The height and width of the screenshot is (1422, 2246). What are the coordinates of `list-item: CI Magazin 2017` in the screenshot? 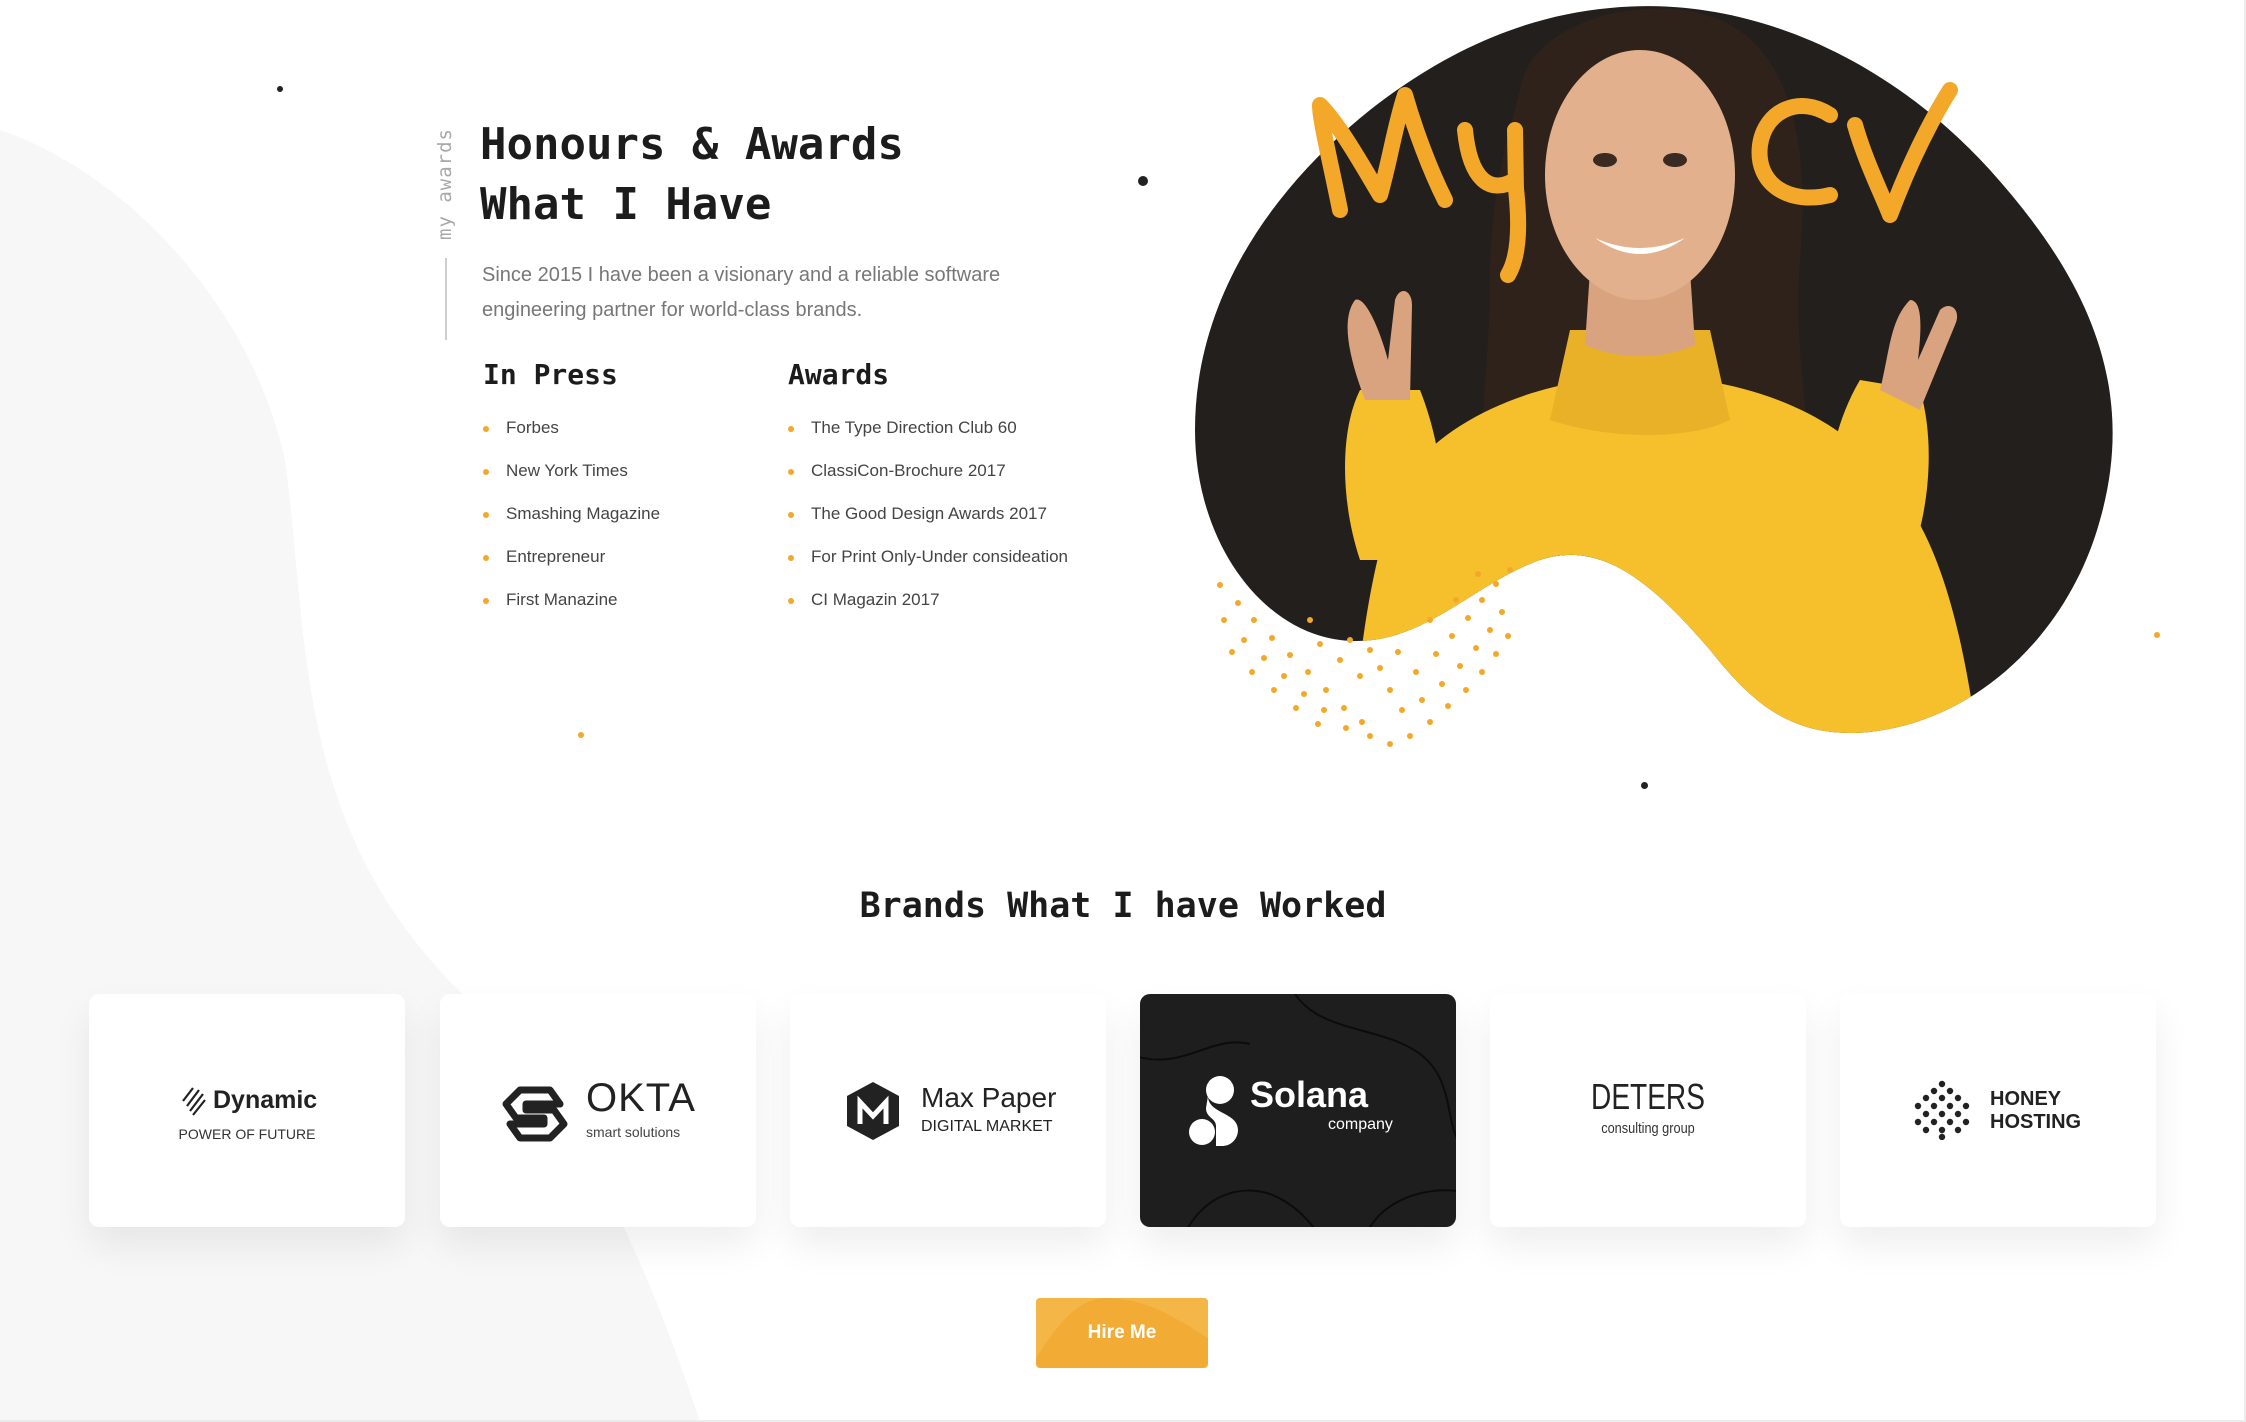 It's located at (928, 611).